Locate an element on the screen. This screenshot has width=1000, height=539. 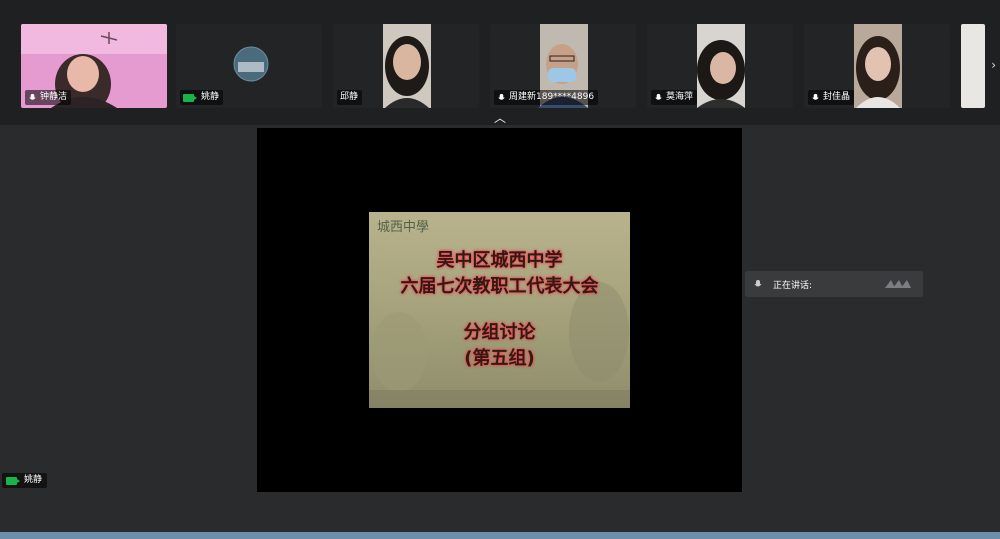
slide-title-line-1: 吴中区城西中学 is located at coordinates (499, 260).